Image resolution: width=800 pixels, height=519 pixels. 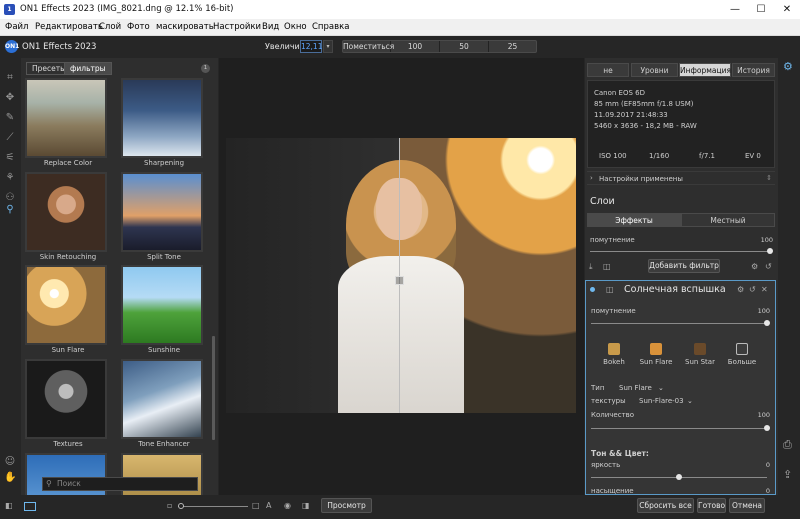 What do you see at coordinates (306, 505) in the screenshot?
I see `compare-icon: ◨` at bounding box center [306, 505].